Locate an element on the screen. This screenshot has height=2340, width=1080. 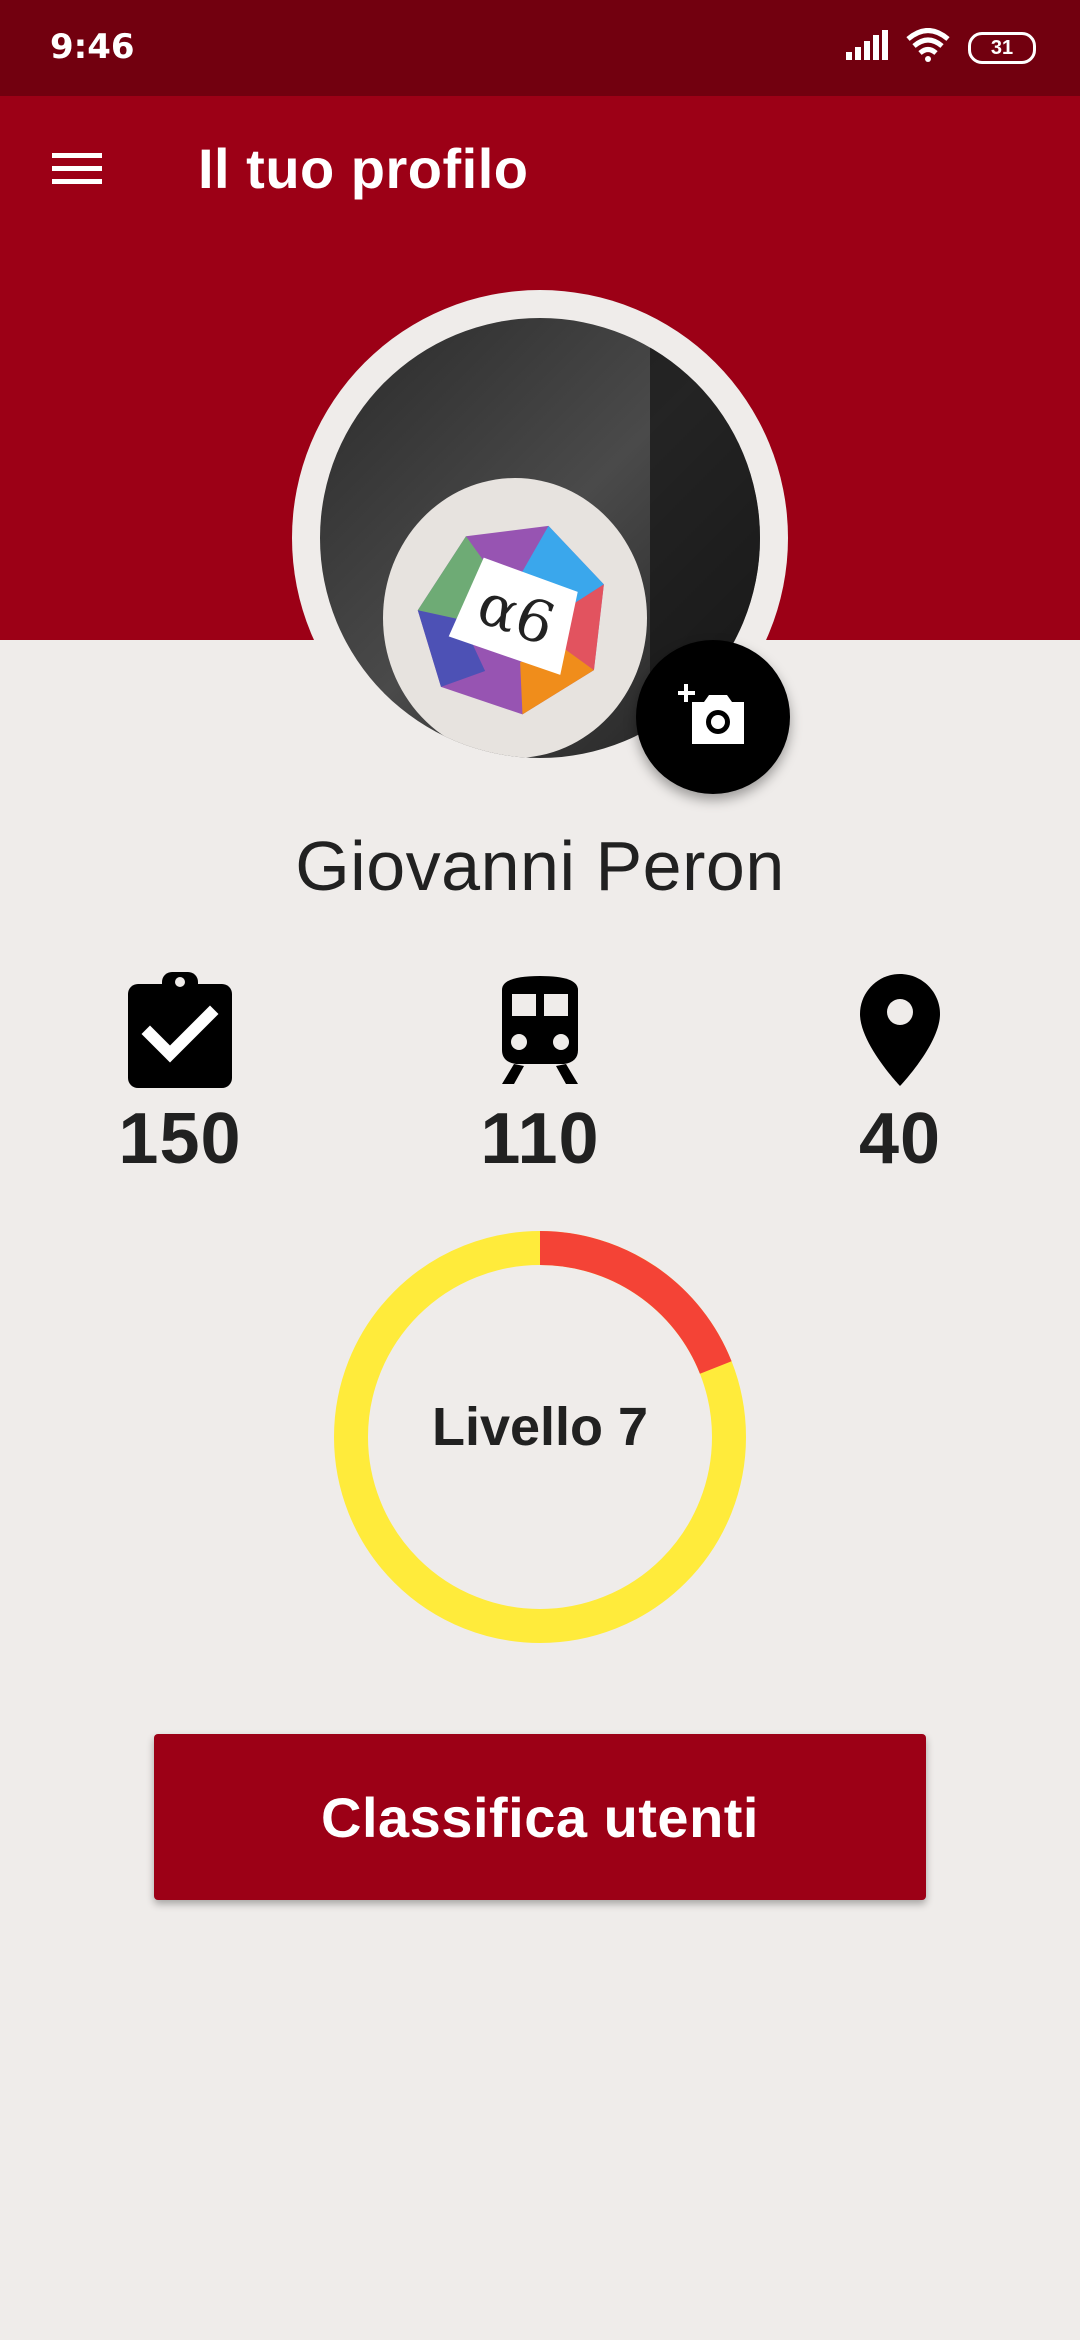
clipboard-check-icon is located at coordinates (180, 1030).